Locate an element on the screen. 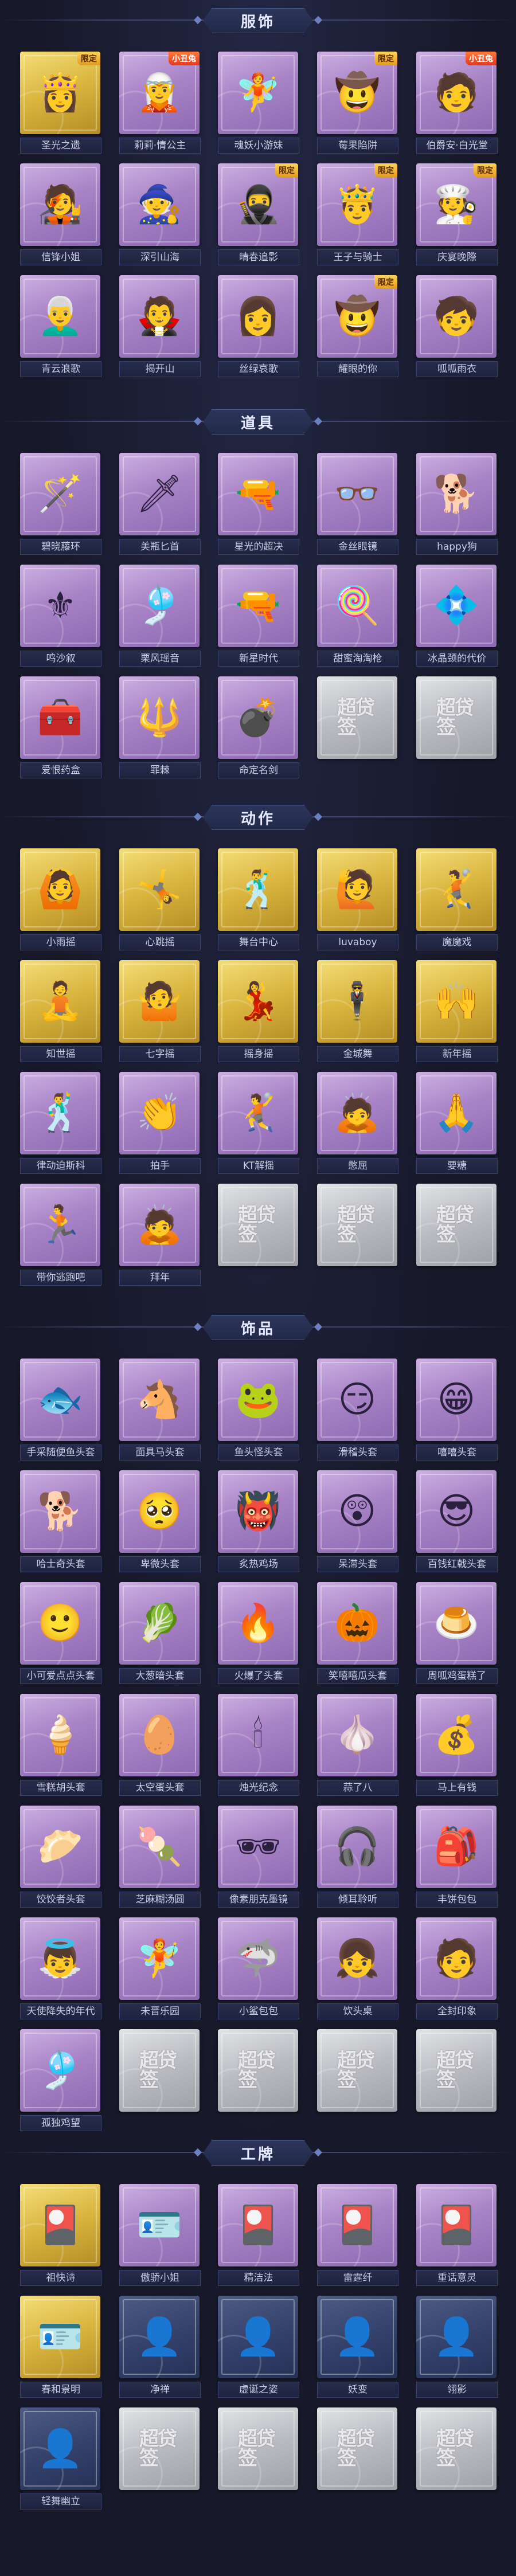 The image size is (516, 2576). inventory-item: 👤 轻舞幽立 is located at coordinates (60, 2459).